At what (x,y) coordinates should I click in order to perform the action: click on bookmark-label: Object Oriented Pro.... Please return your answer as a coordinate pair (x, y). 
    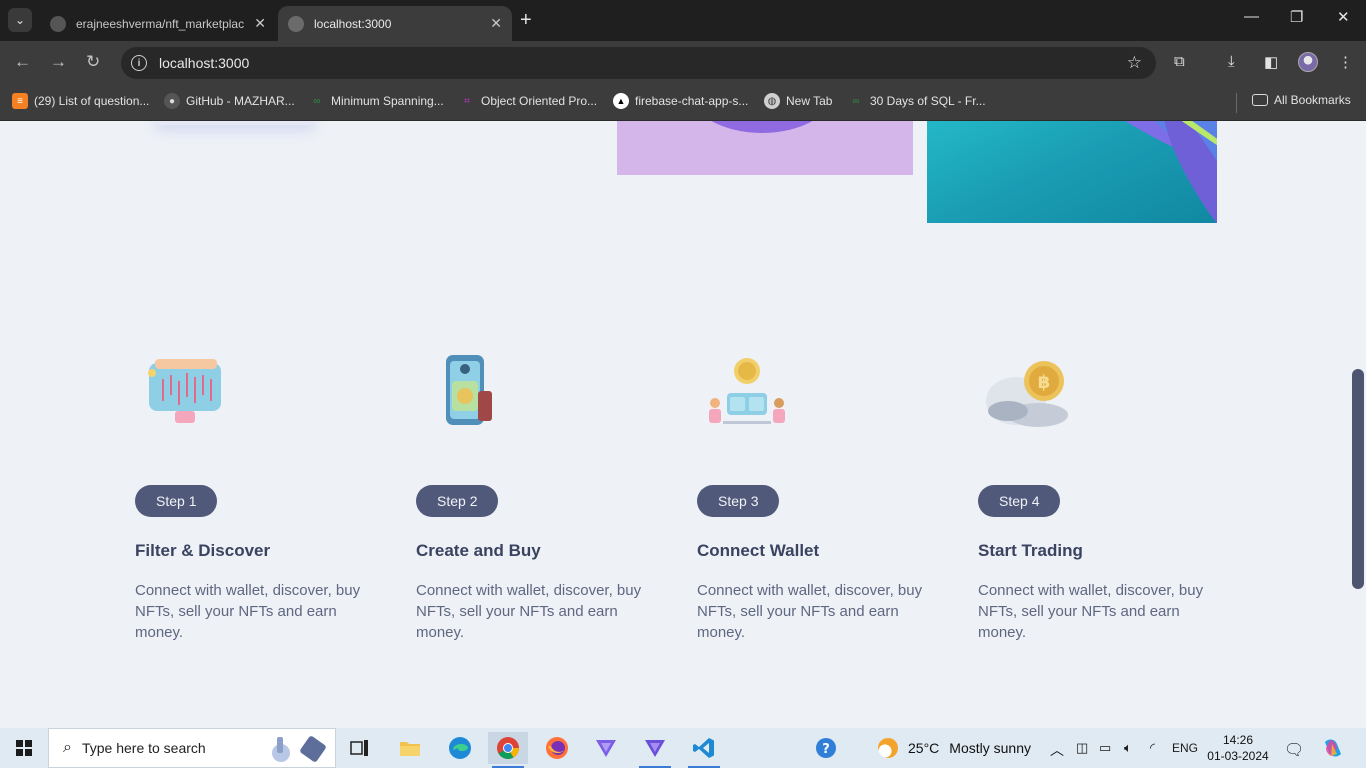
    Looking at the image, I should click on (539, 101).